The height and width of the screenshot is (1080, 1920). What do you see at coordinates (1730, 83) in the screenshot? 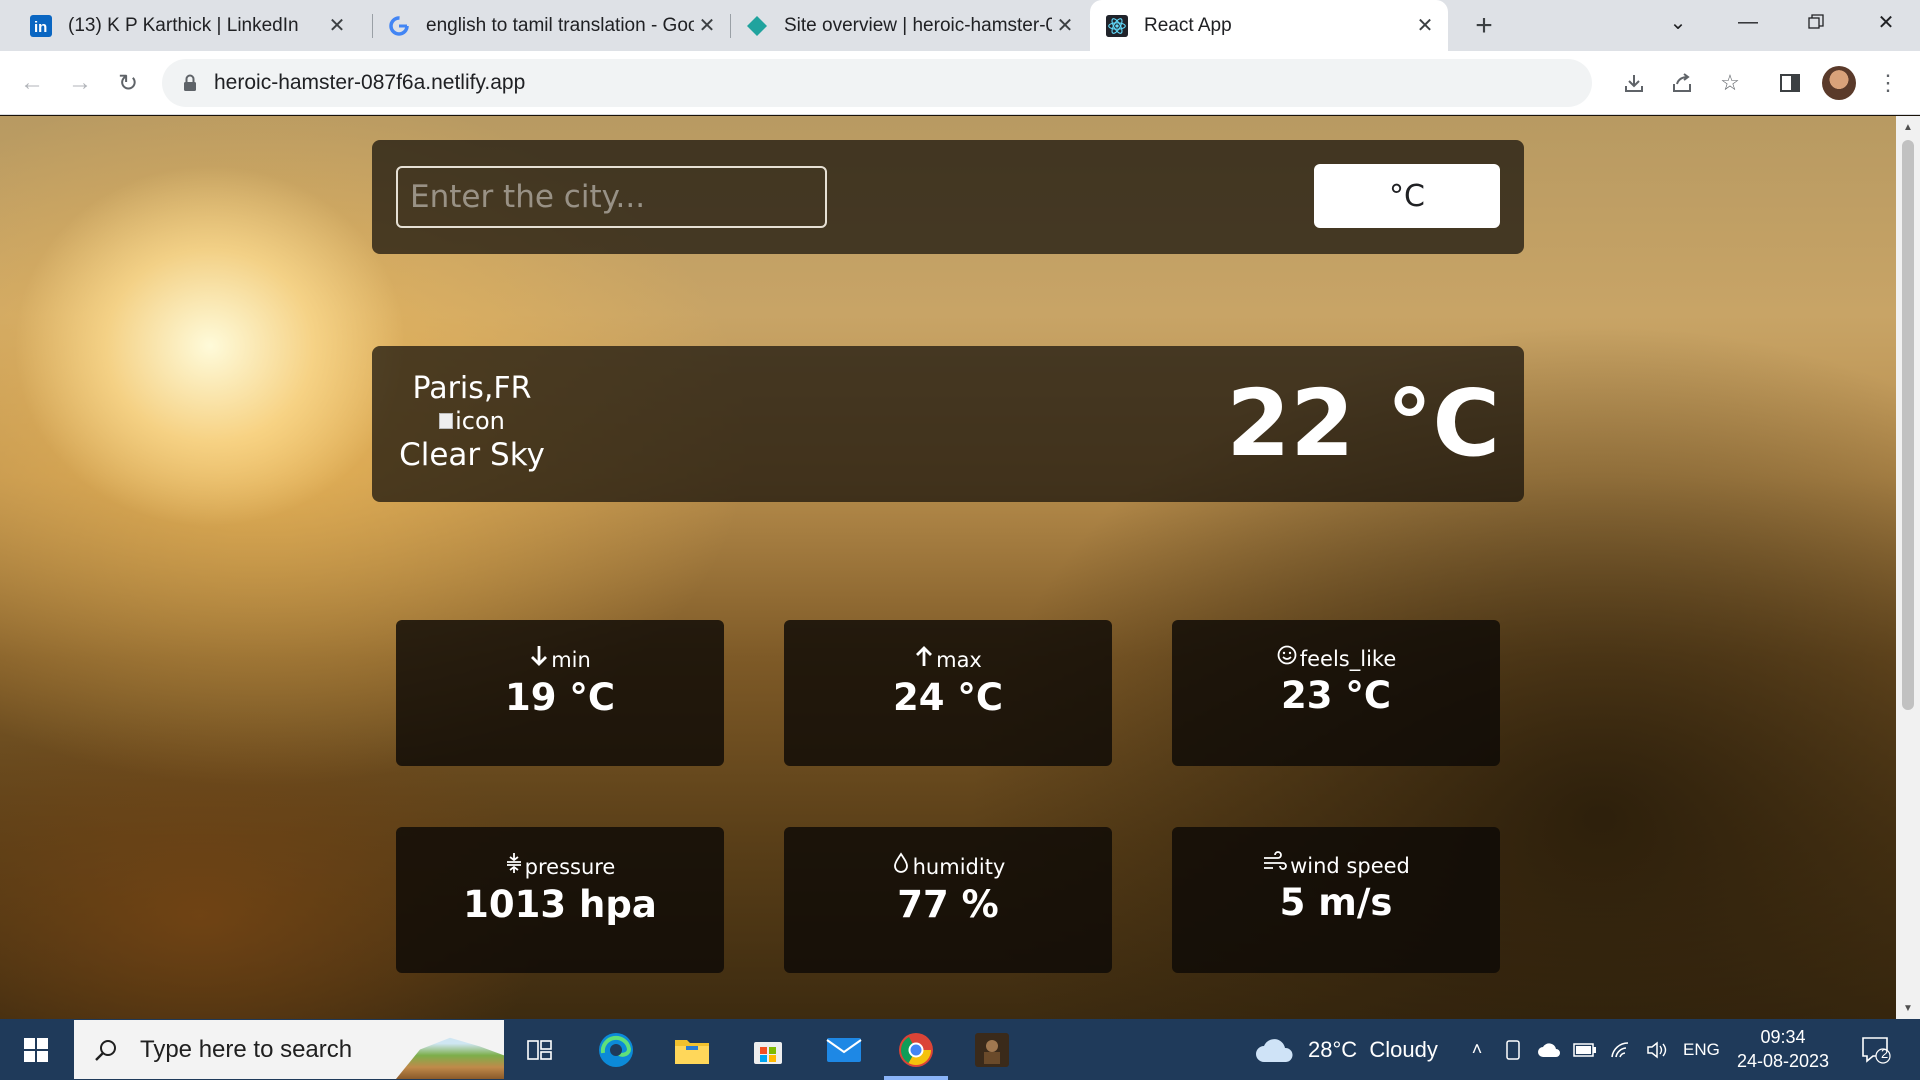
I see `bookmark-star-icon: ☆` at bounding box center [1730, 83].